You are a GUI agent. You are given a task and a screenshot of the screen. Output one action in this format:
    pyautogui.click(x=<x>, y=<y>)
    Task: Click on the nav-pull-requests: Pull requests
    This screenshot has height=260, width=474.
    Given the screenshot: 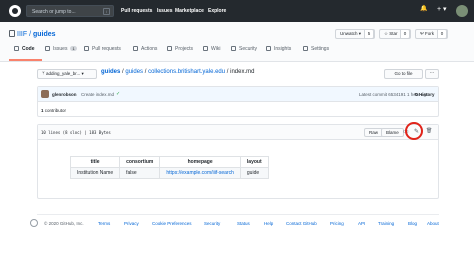 What is the action you would take?
    pyautogui.click(x=136, y=11)
    